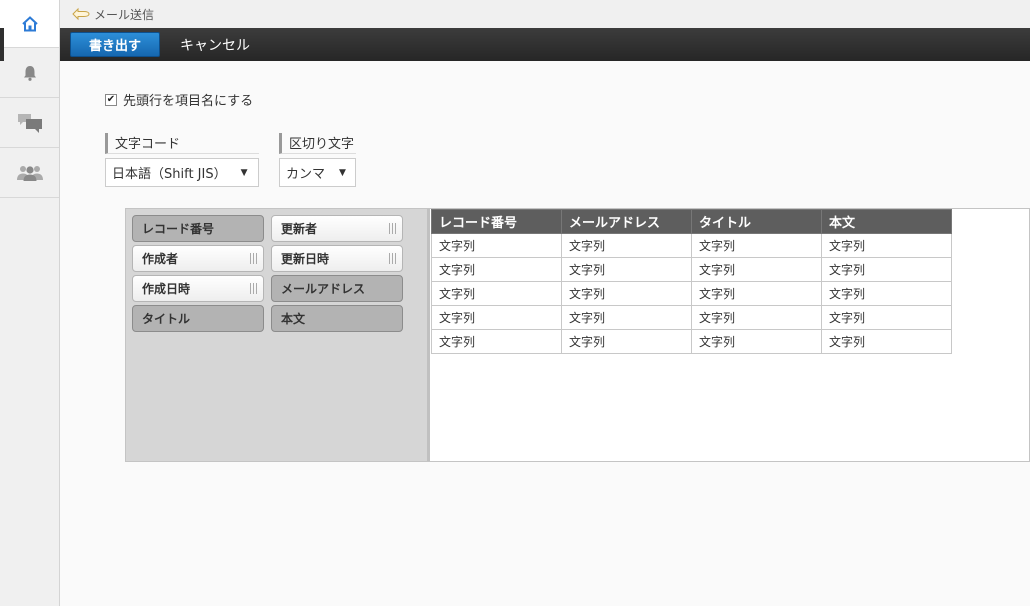  I want to click on sidebar-item-people, so click(29, 173).